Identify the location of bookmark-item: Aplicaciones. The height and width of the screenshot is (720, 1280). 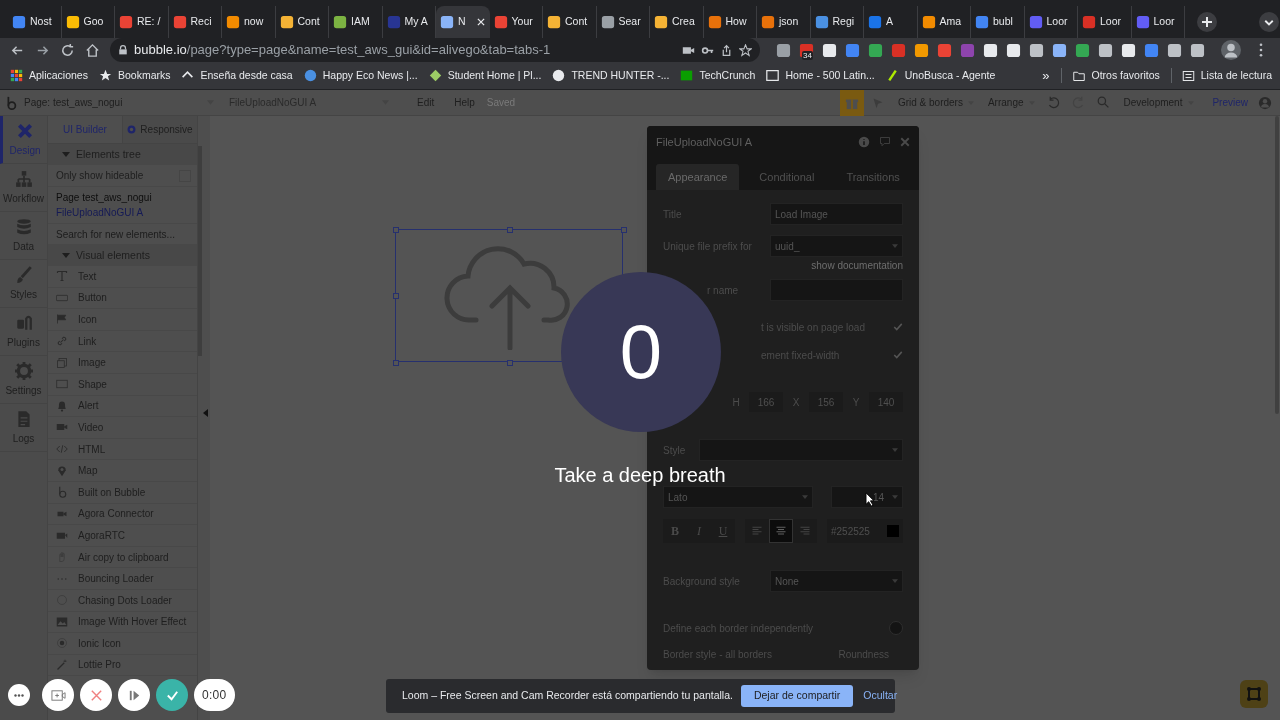
(49, 75).